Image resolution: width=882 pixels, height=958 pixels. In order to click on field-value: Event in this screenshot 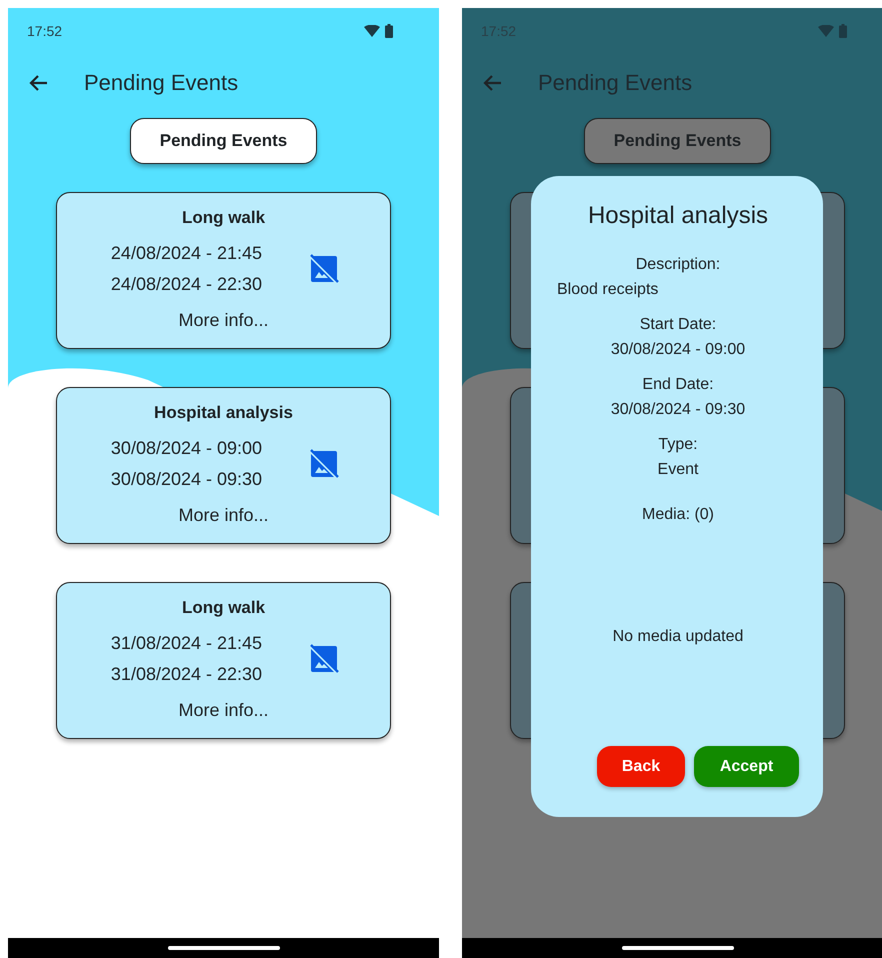, I will do `click(678, 470)`.